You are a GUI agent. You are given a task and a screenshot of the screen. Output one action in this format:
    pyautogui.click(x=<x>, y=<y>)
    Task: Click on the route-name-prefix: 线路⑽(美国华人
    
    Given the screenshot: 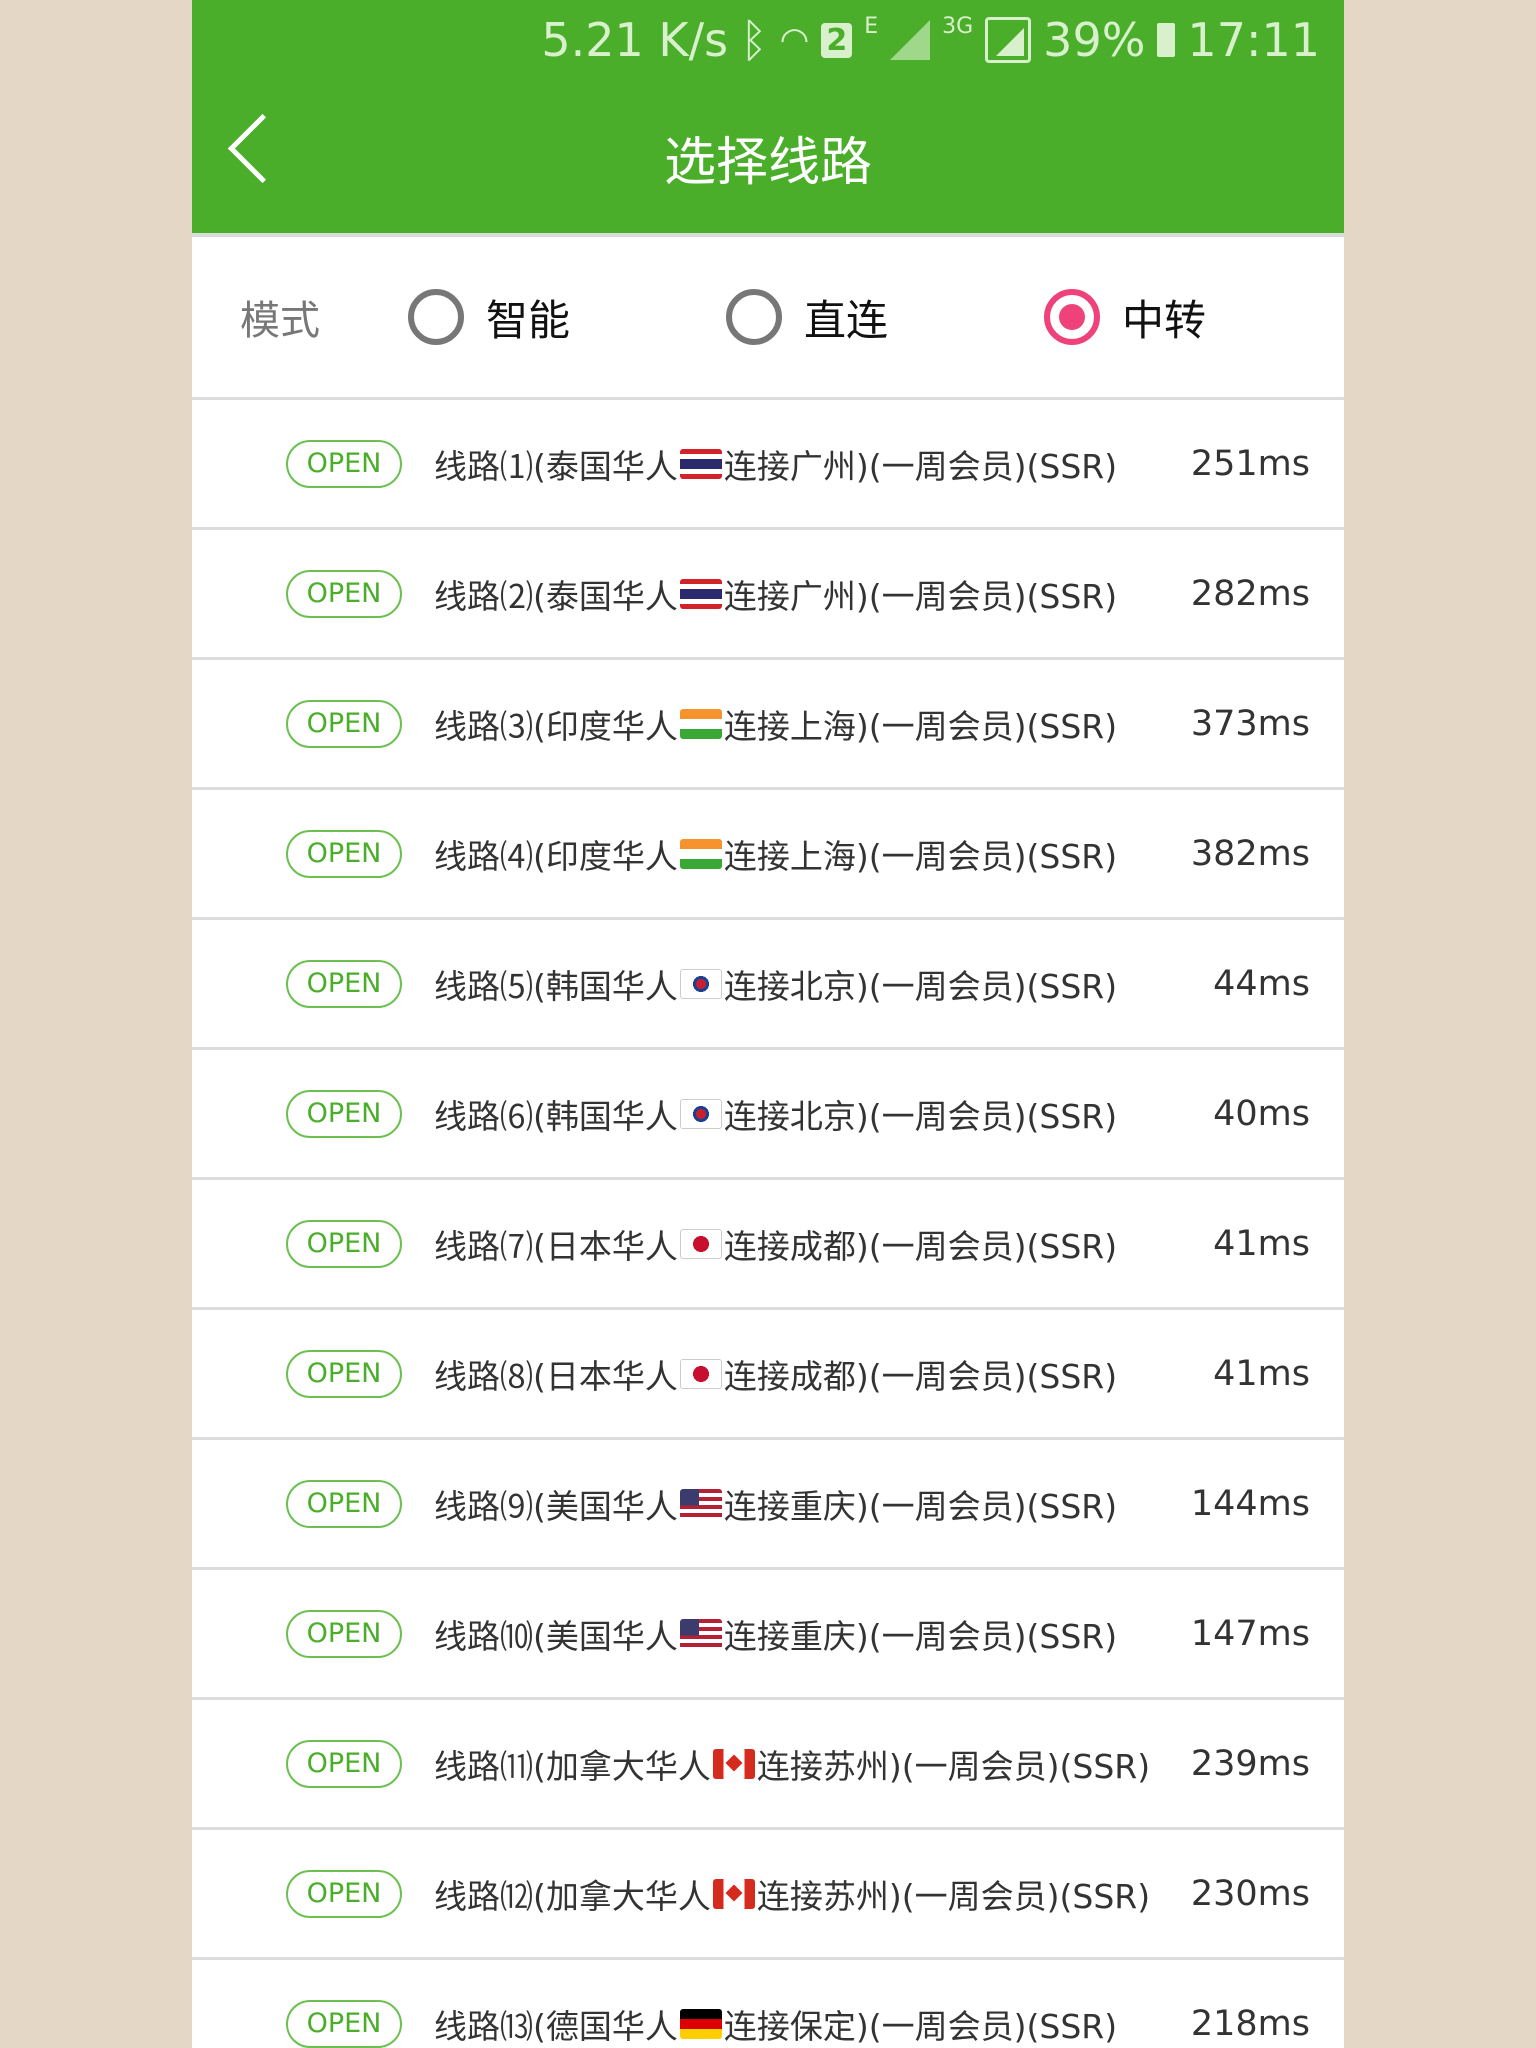 What is the action you would take?
    pyautogui.click(x=556, y=1636)
    